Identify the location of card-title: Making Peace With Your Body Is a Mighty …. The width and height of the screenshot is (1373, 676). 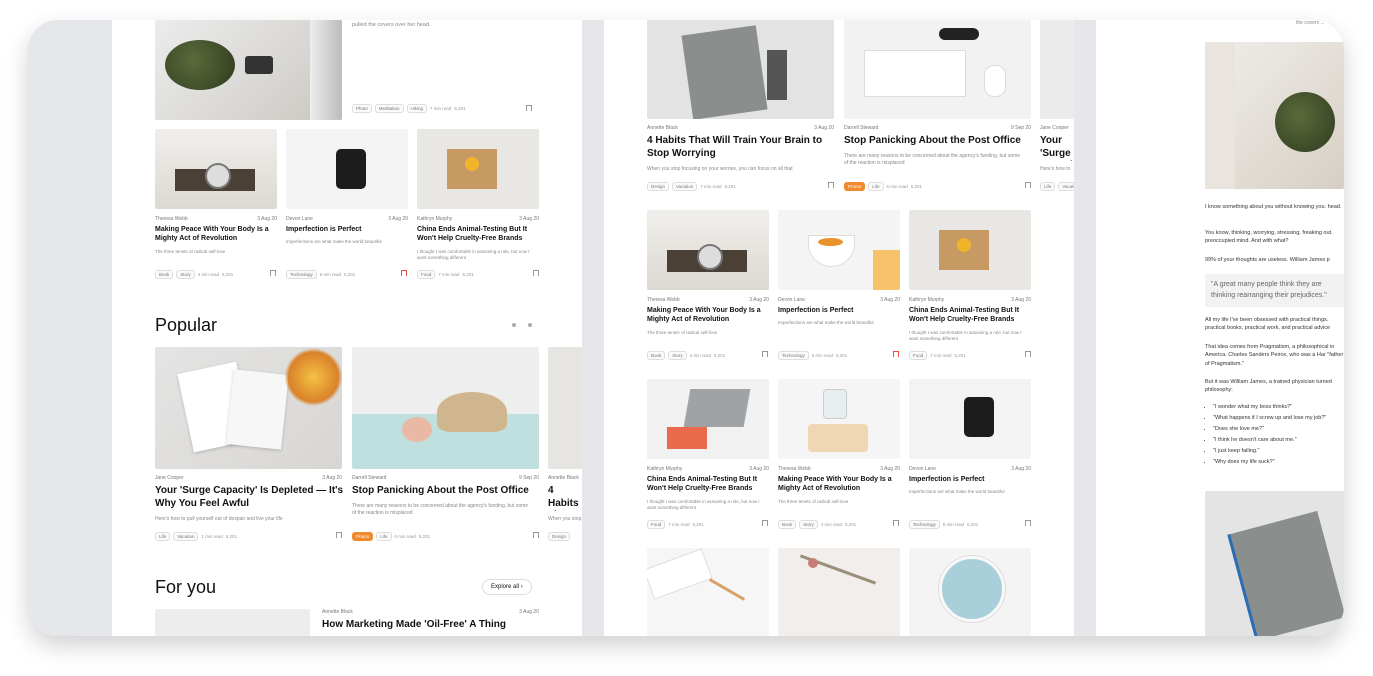
(215, 235).